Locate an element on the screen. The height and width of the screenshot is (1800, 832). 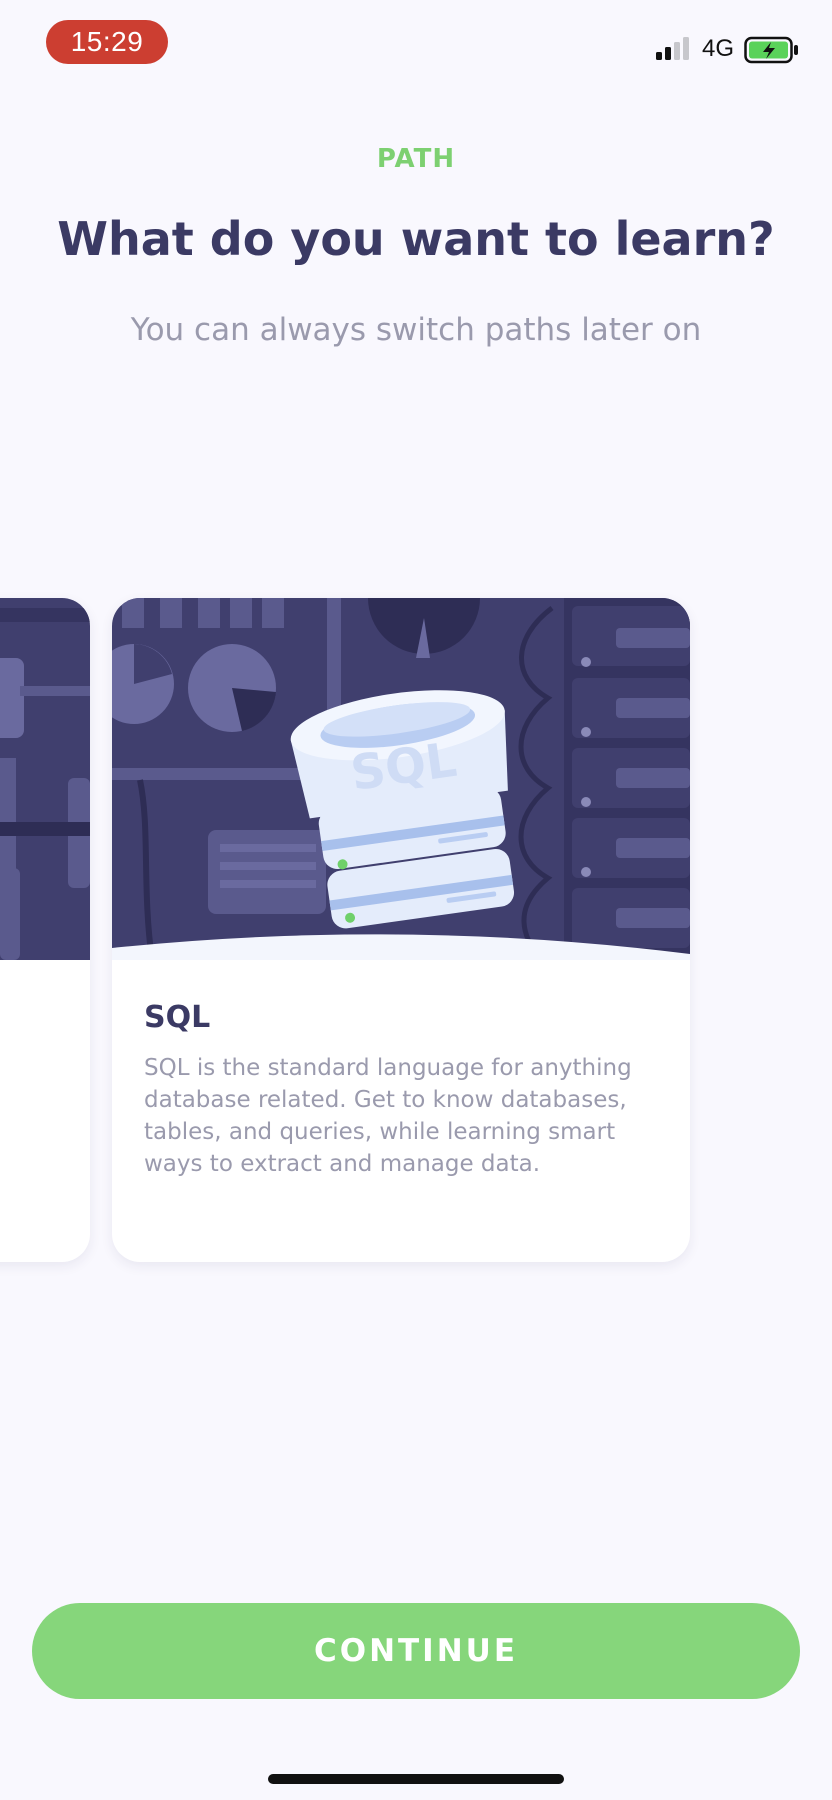
sql-database-illustration: SQL is located at coordinates (401, 779).